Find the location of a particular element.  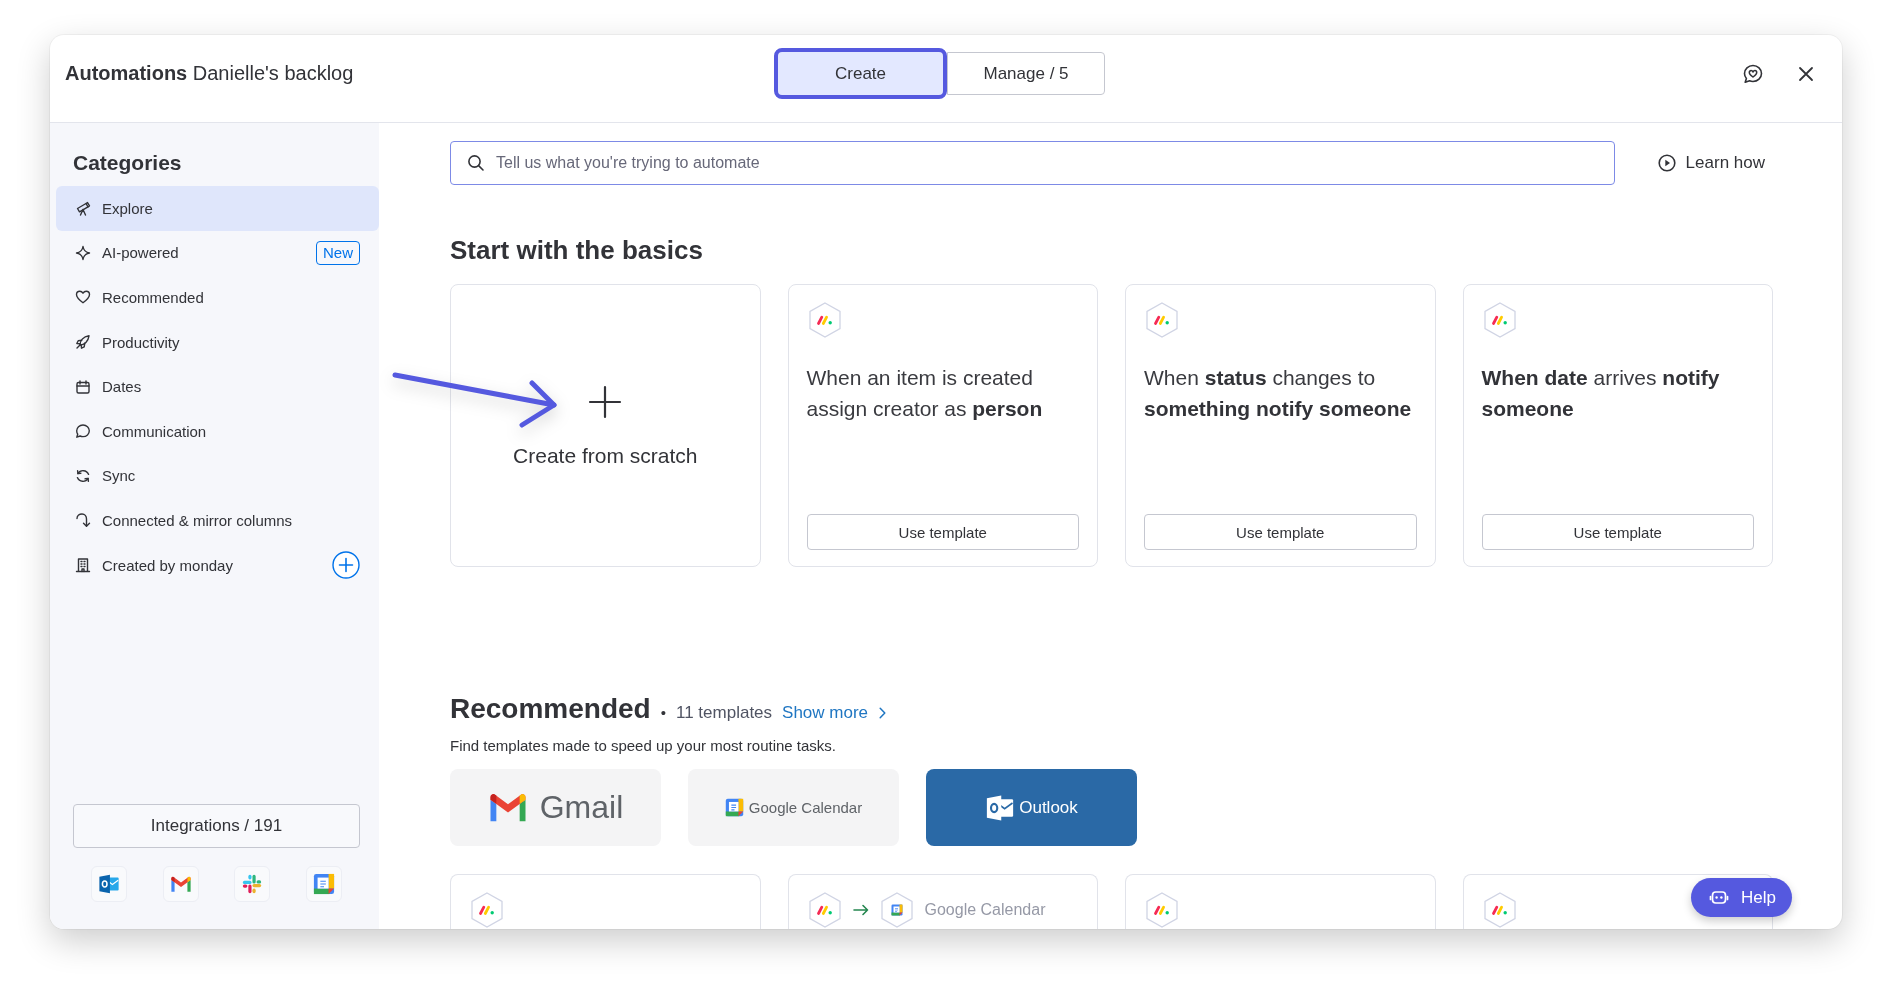

calendar-icon is located at coordinates (83, 386).